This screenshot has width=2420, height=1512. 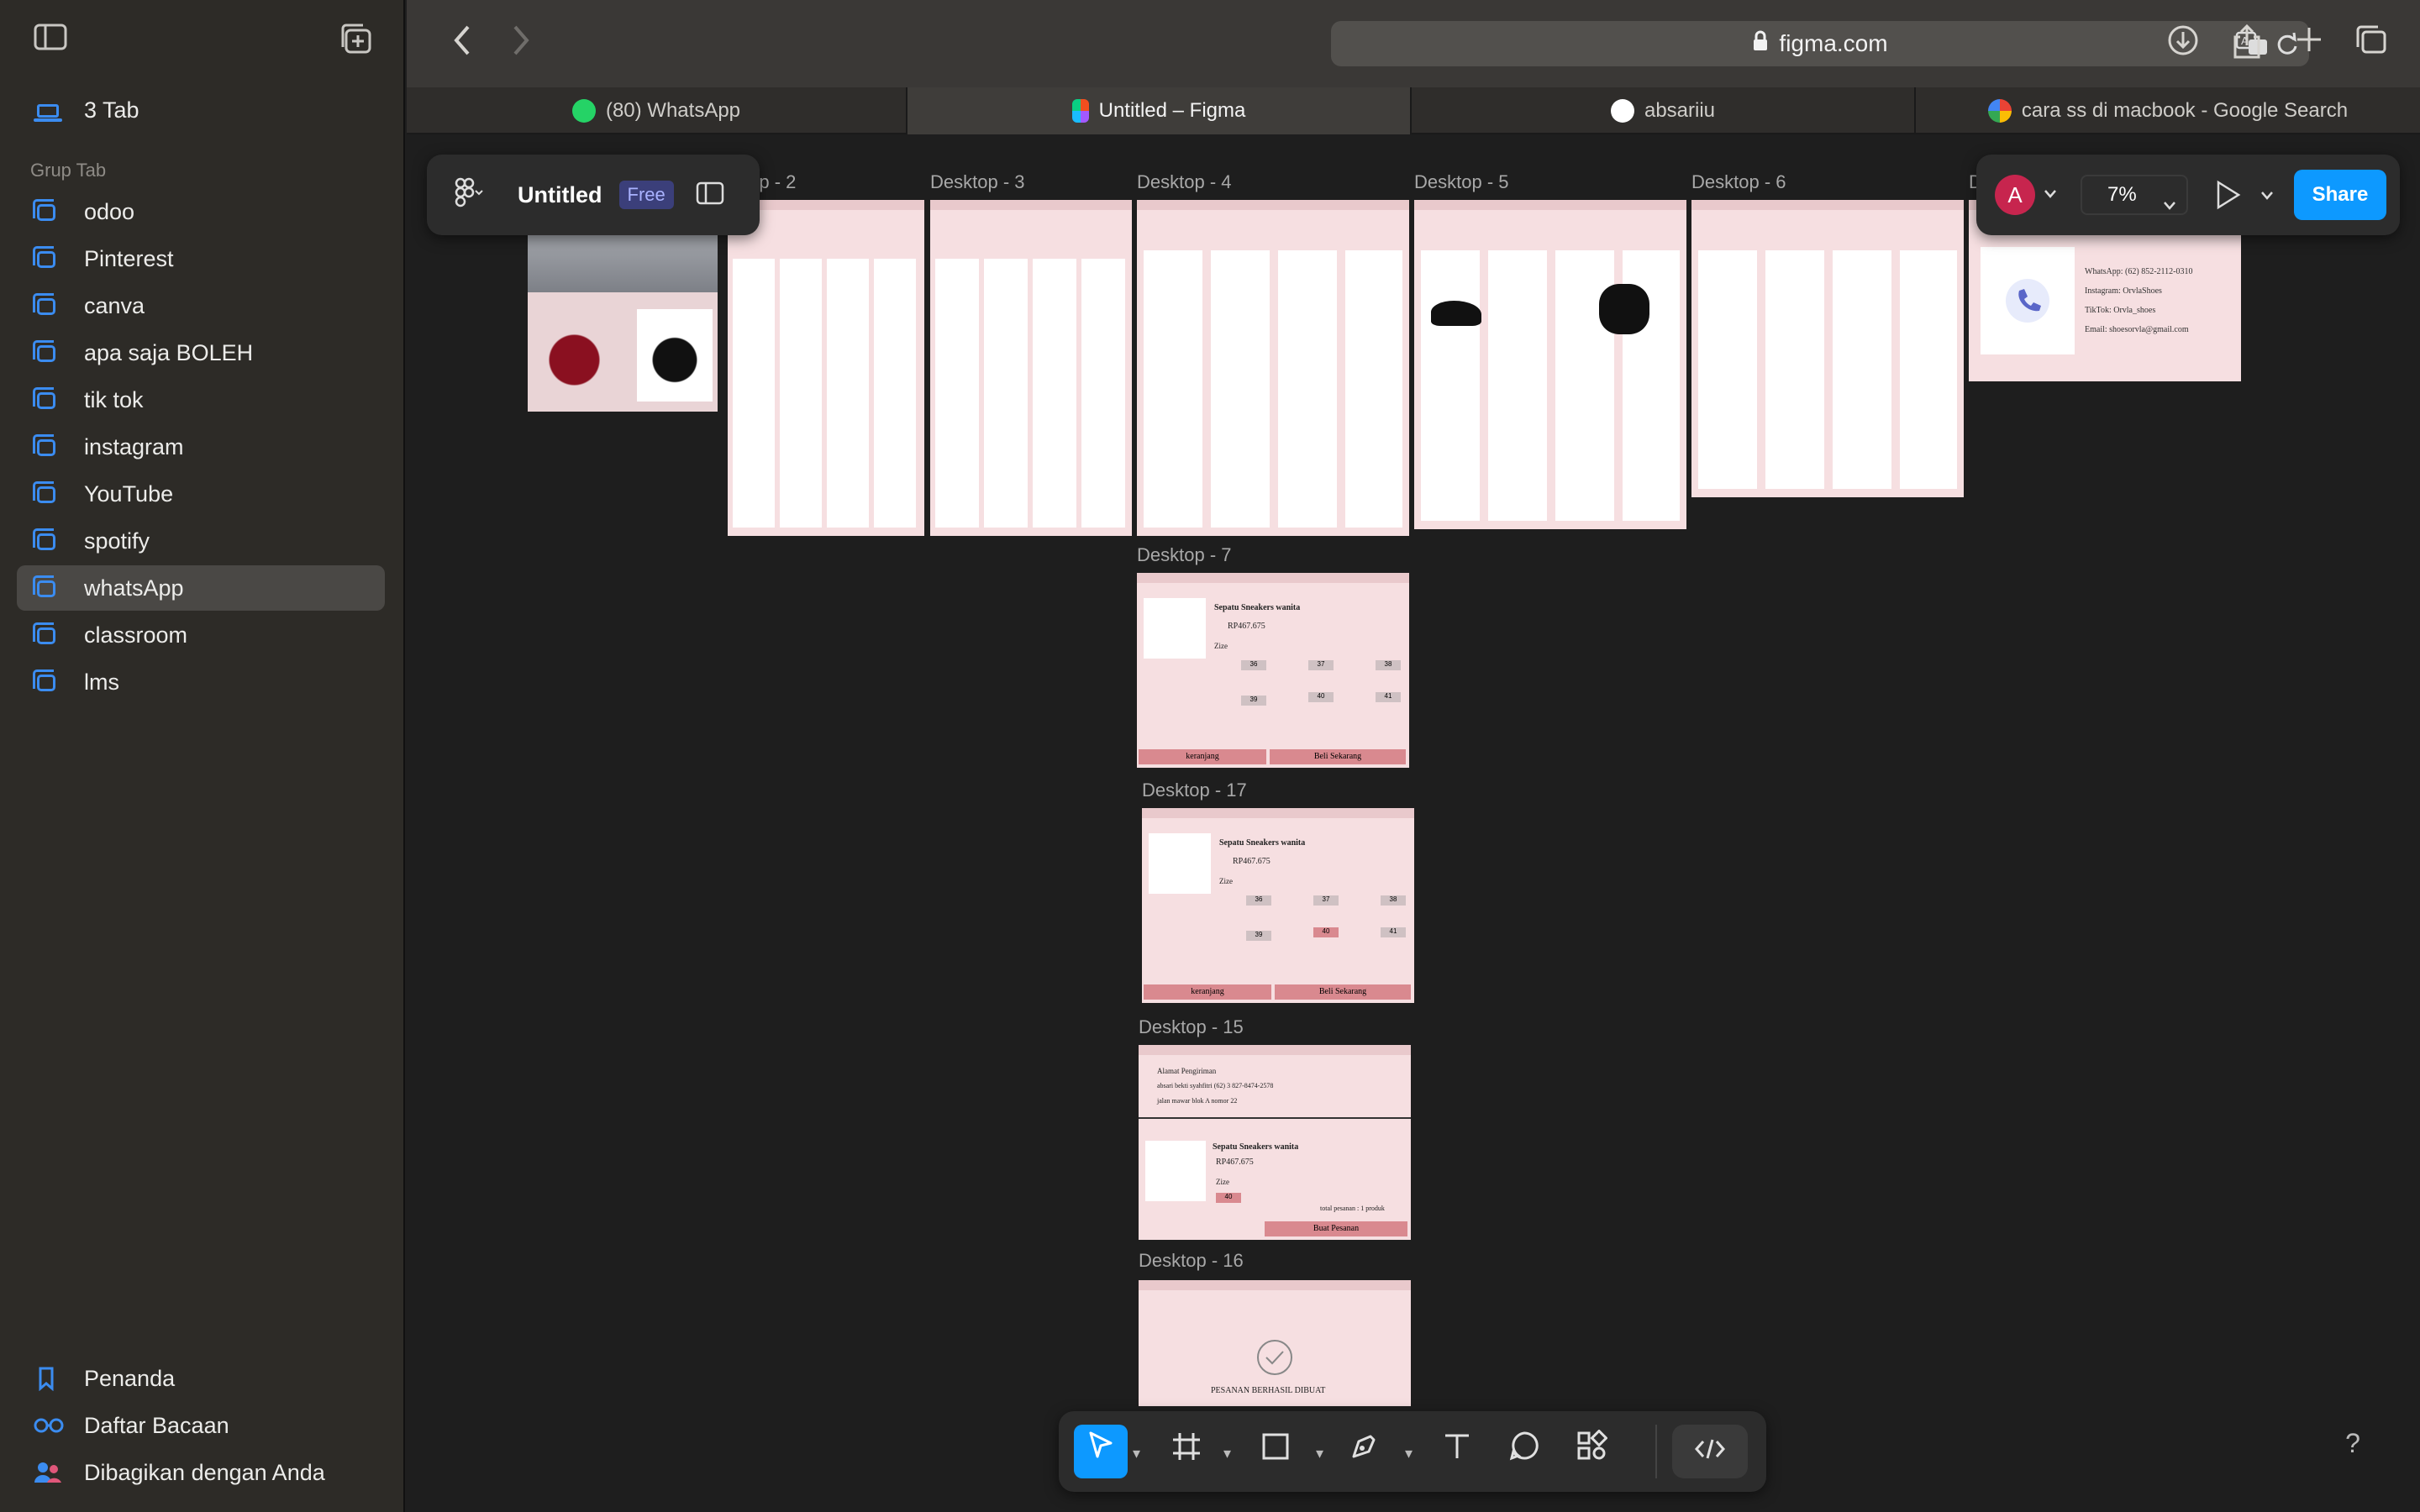 I want to click on tab-whatsapp: (80) WhatsApp, so click(x=658, y=110).